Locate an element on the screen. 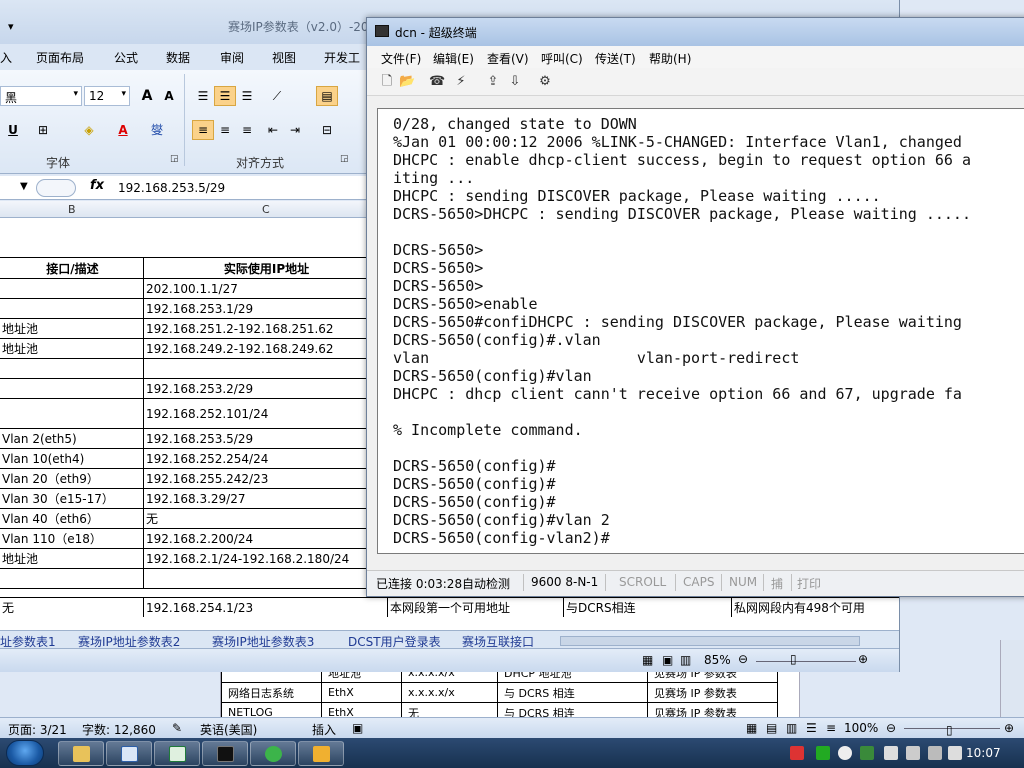 This screenshot has width=1024, height=768. cell-c: 192.168.253.2/29 is located at coordinates (266, 388).